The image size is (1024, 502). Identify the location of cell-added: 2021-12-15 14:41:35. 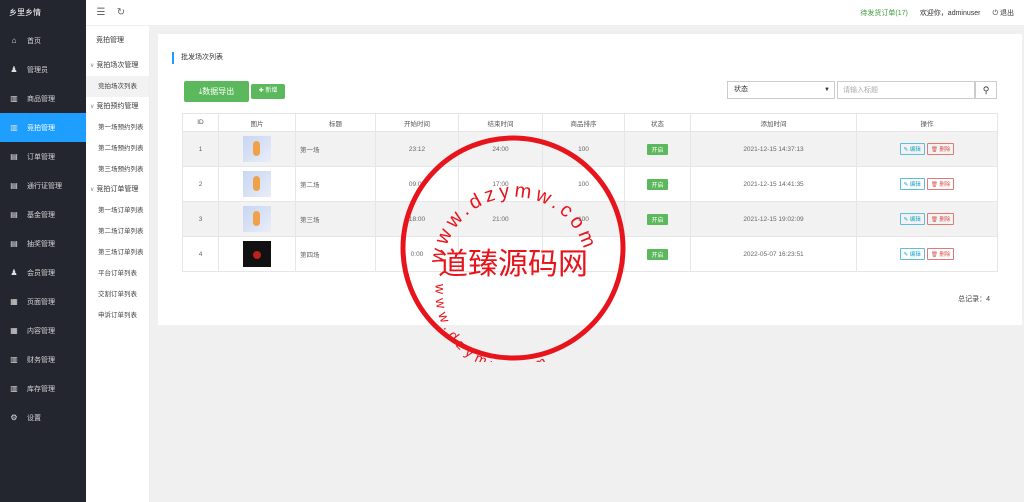
(773, 184).